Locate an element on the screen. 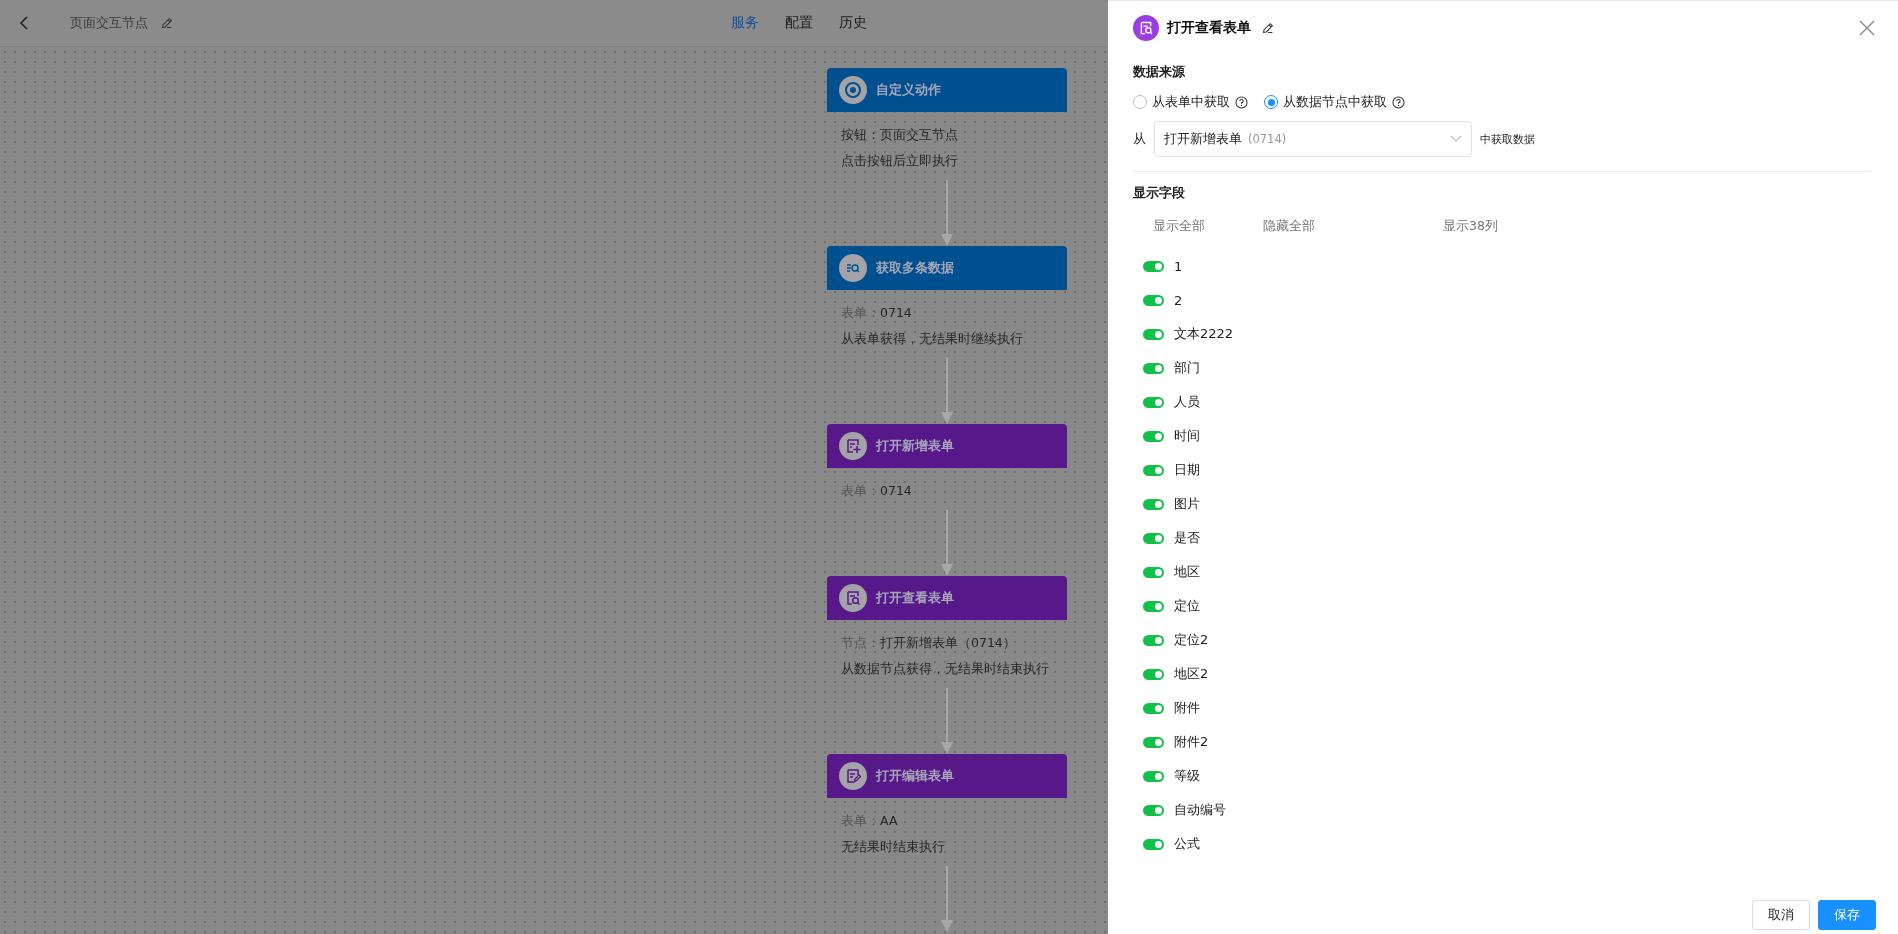 Image resolution: width=1898 pixels, height=934 pixels. field-label: 等级 is located at coordinates (1187, 776).